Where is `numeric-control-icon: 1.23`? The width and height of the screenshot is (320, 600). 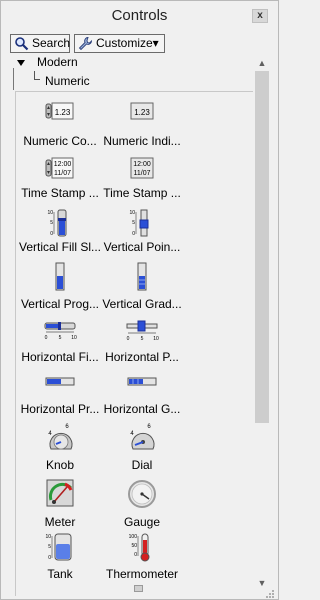
numeric-control-icon: 1.23 is located at coordinates (59, 111).